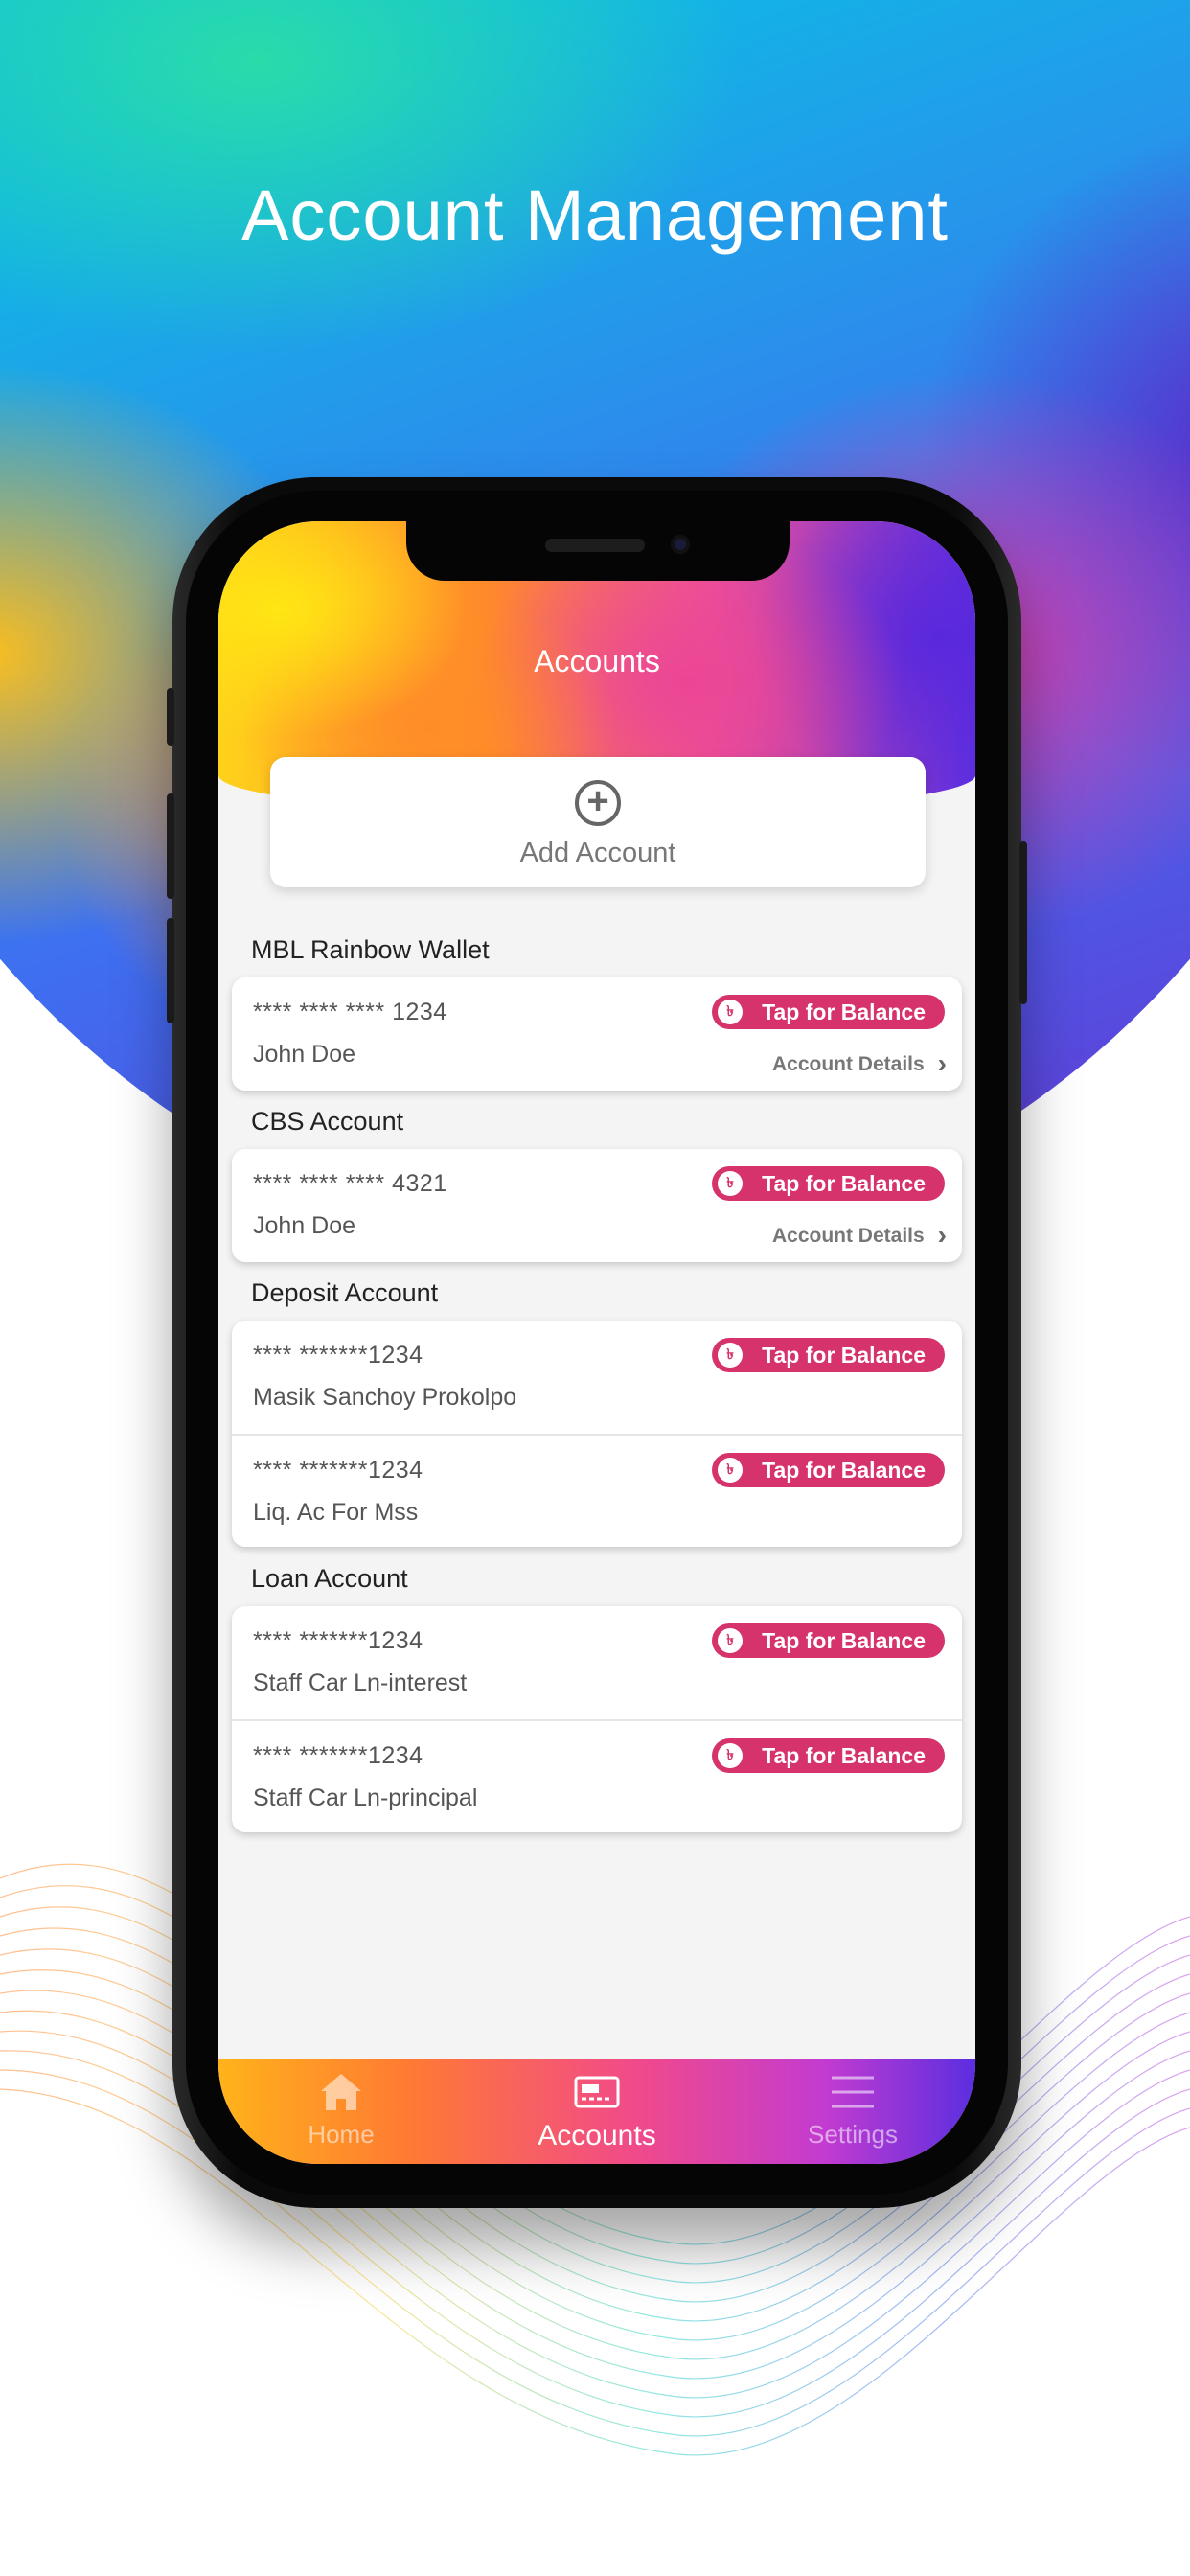 The width and height of the screenshot is (1190, 2576). What do you see at coordinates (853, 2092) in the screenshot?
I see `menu-icon` at bounding box center [853, 2092].